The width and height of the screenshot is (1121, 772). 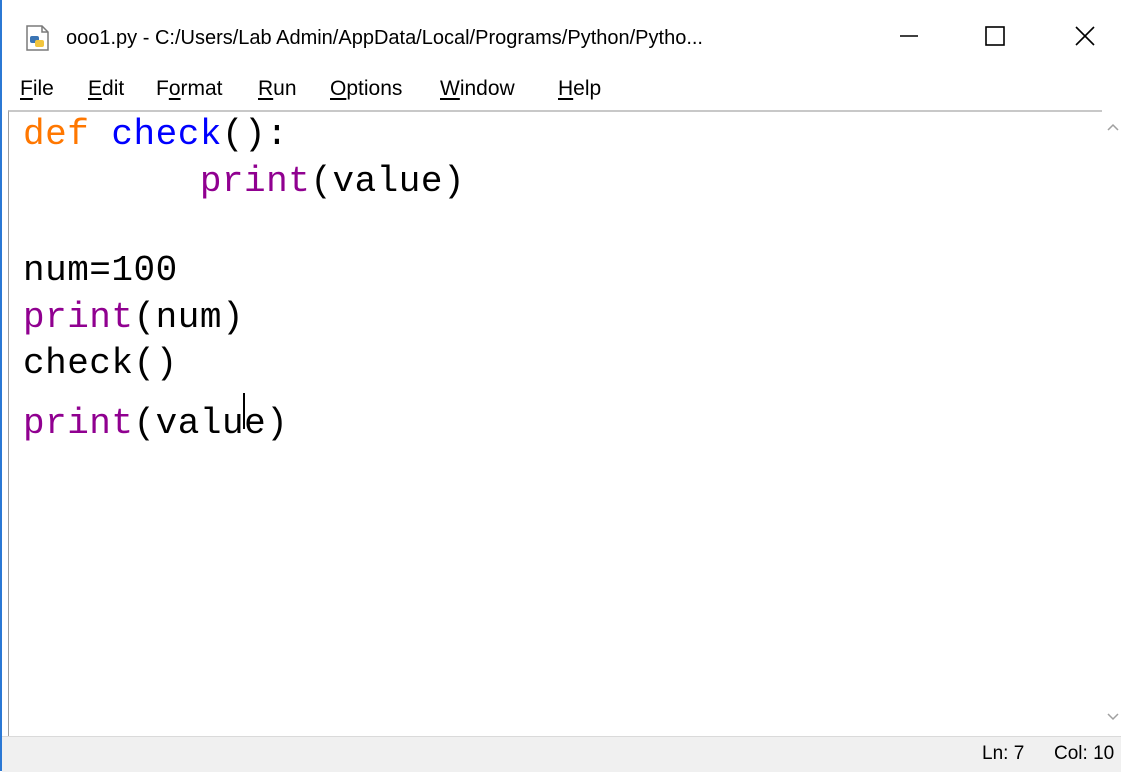 I want to click on maximize-button, so click(x=995, y=36).